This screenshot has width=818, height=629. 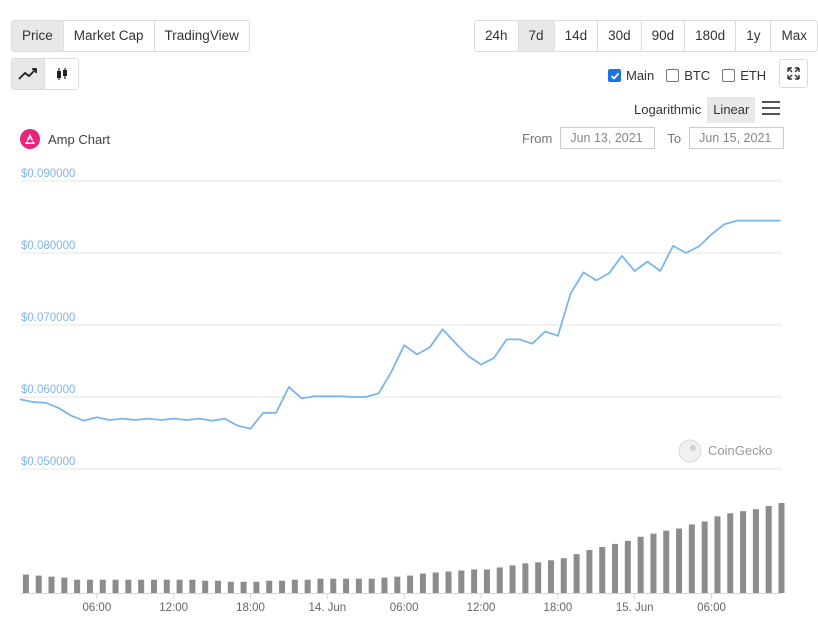 I want to click on x-tick-label: 15. Jun, so click(x=635, y=608).